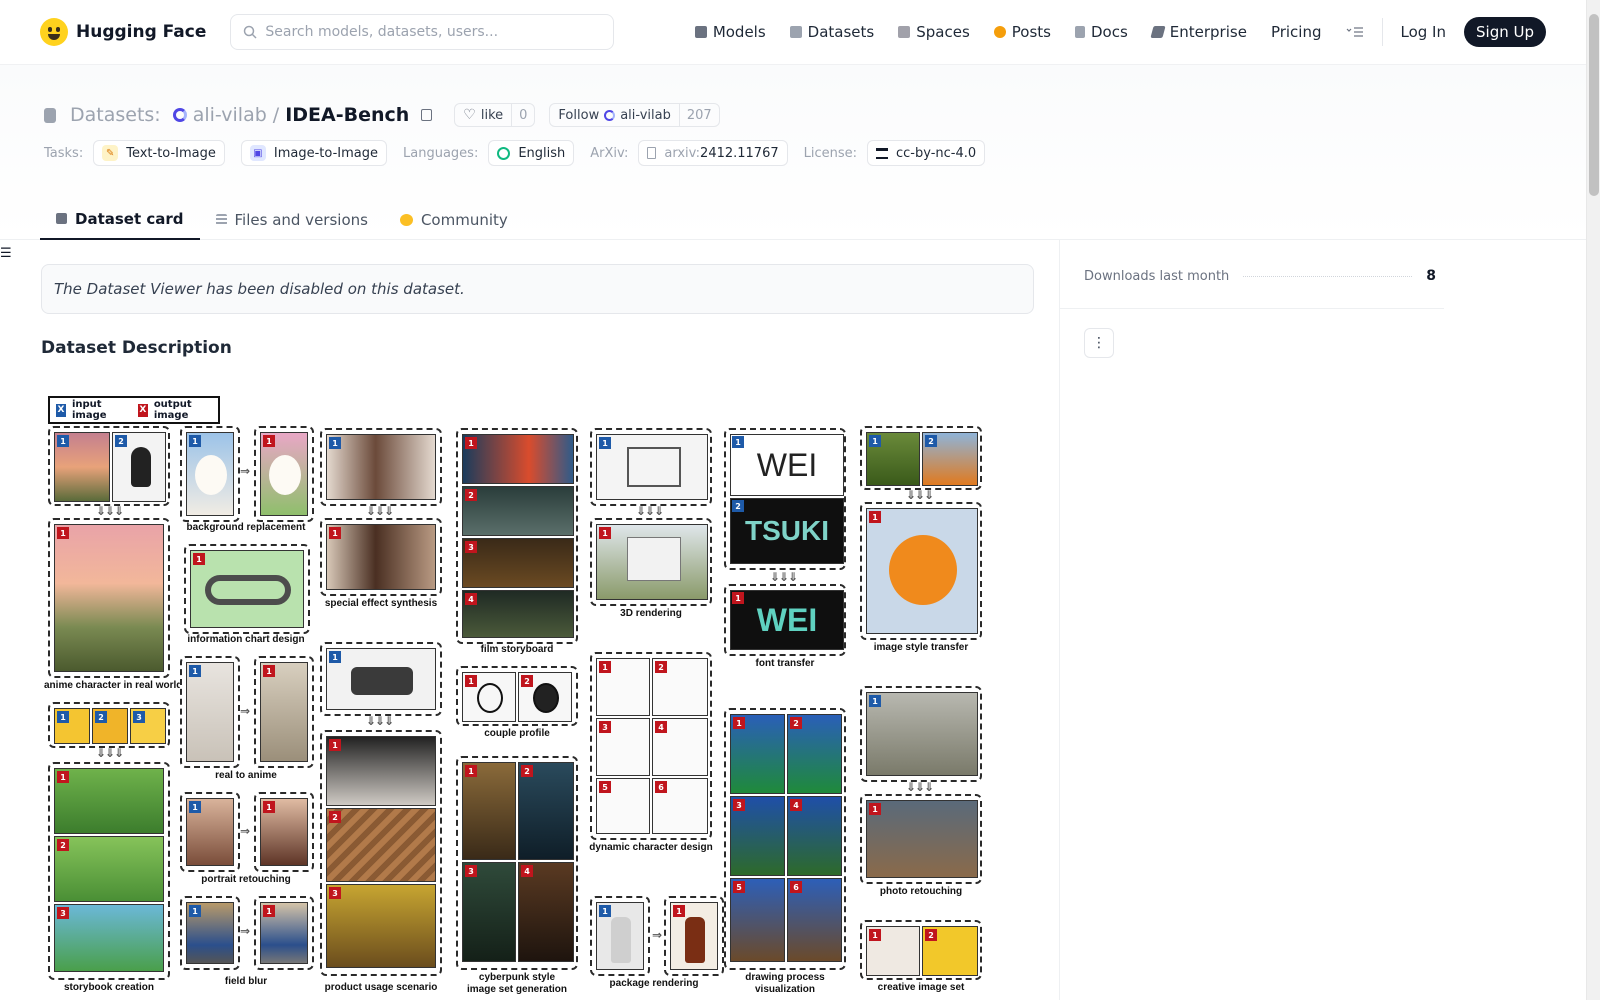  Describe the element at coordinates (904, 32) in the screenshot. I see `spaces-grid-icon` at that location.